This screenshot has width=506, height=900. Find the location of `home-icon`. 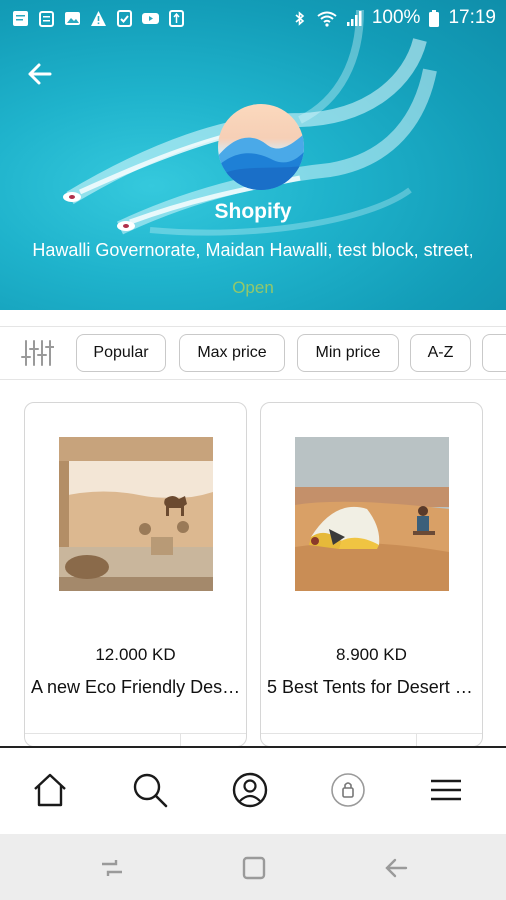

home-icon is located at coordinates (50, 790).